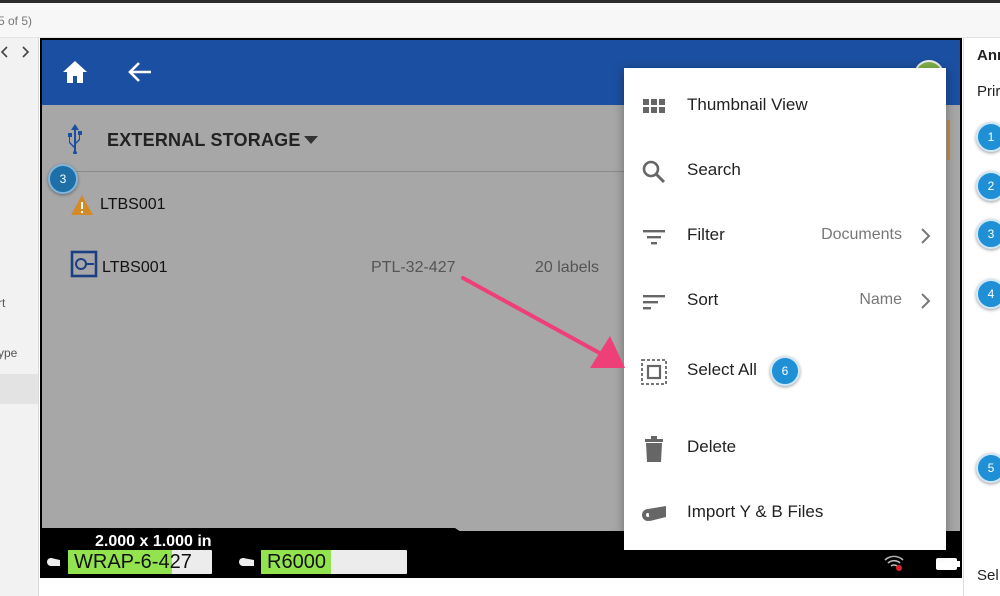 Image resolution: width=1000 pixels, height=596 pixels. I want to click on list-divider, so click(344, 171).